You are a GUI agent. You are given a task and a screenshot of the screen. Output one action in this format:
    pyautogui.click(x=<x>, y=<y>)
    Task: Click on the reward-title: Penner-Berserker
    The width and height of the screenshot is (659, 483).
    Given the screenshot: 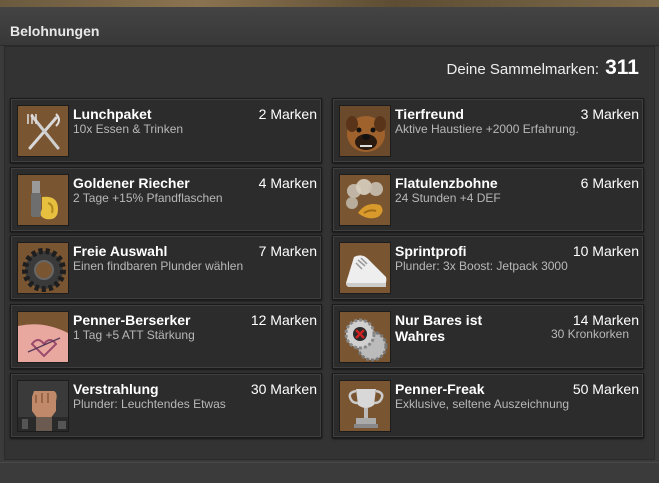 What is the action you would take?
    pyautogui.click(x=132, y=320)
    